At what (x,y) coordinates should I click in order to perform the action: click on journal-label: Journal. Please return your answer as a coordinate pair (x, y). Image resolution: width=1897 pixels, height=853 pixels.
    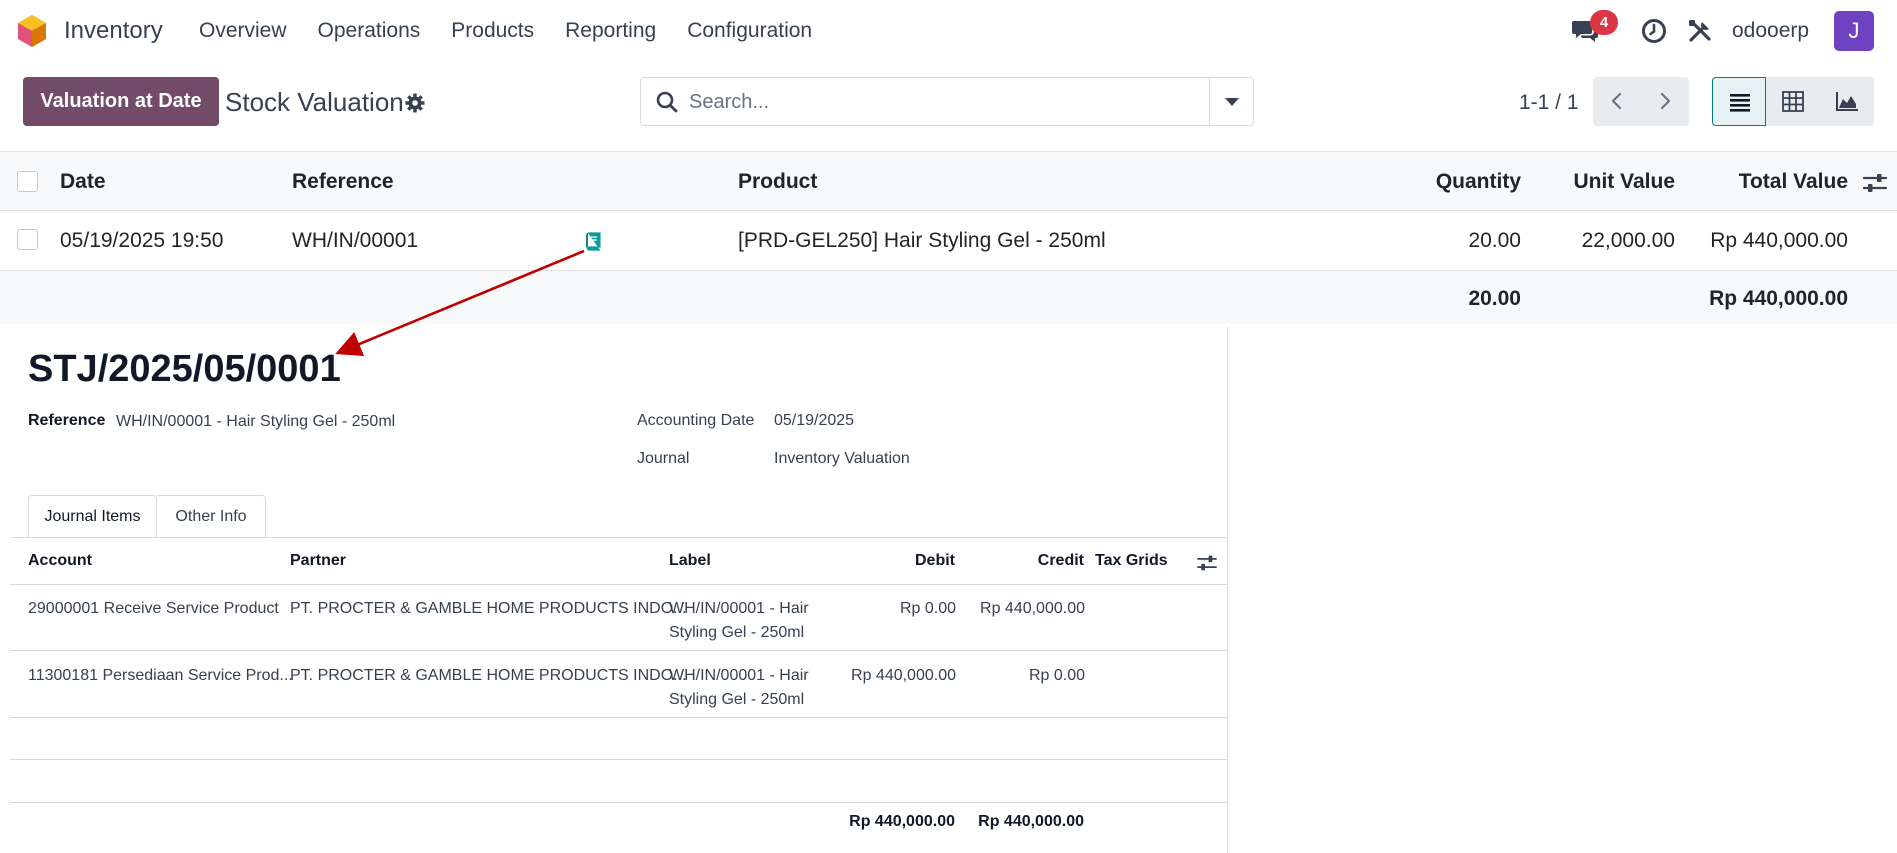
    Looking at the image, I should click on (663, 458).